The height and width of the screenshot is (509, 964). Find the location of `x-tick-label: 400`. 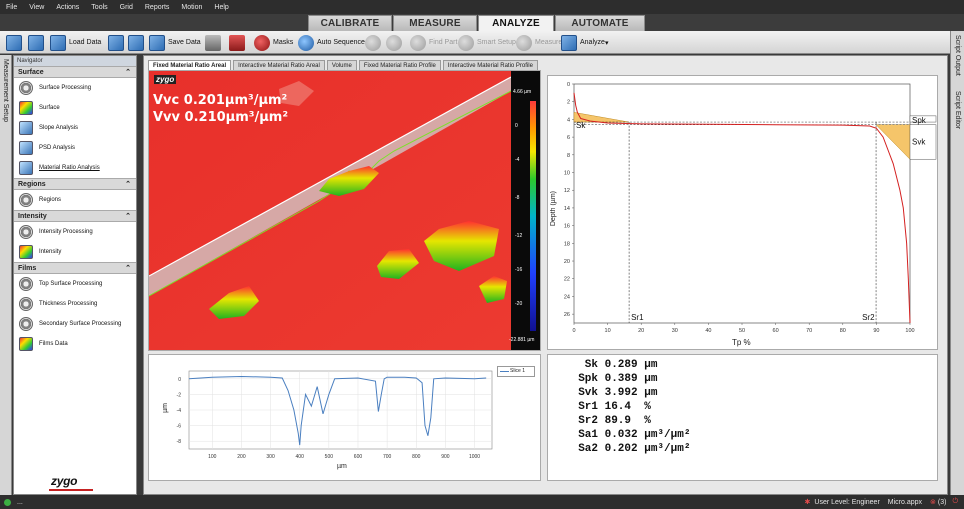

x-tick-label: 400 is located at coordinates (300, 457).